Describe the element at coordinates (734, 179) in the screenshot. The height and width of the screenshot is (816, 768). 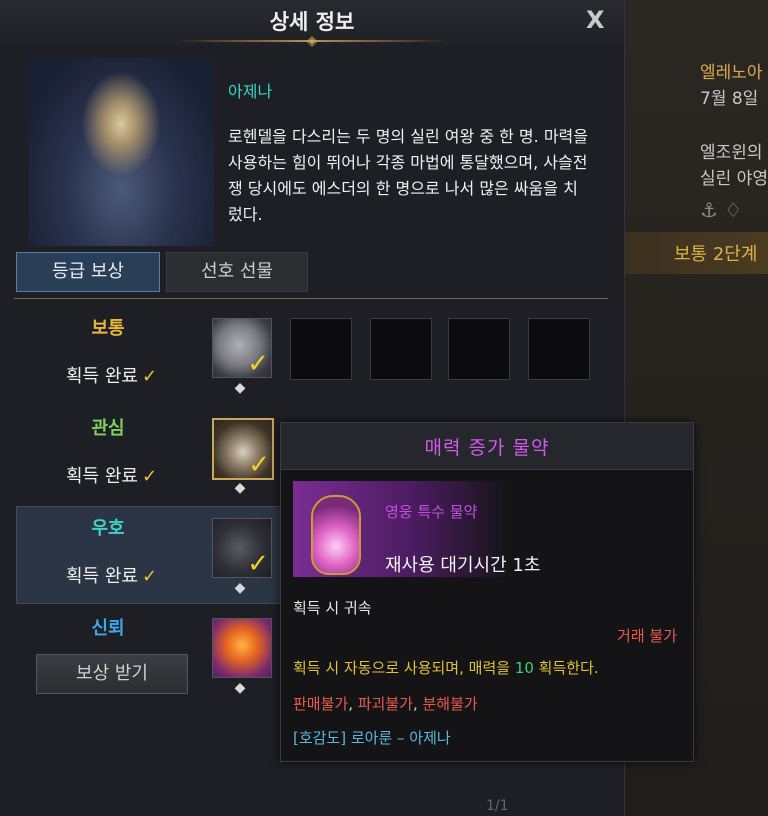
I see `bg-line2: 실린 야영` at that location.